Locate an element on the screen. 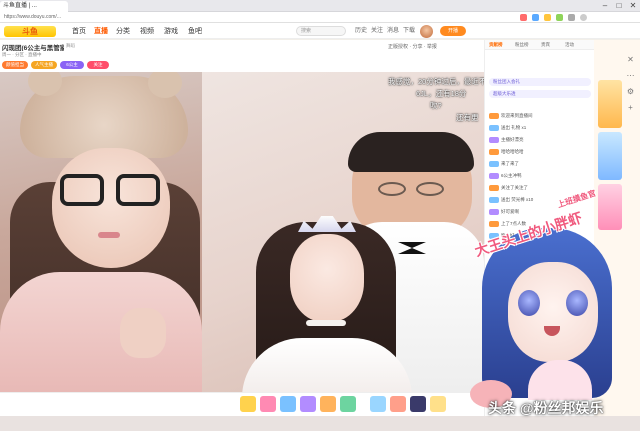  tab-fans: 粉丝榜 is located at coordinates (522, 45).